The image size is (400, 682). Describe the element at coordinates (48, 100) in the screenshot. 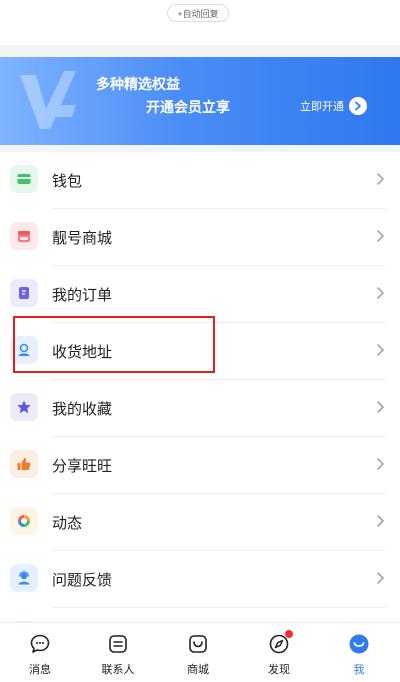

I see `vip-logo-icon` at that location.